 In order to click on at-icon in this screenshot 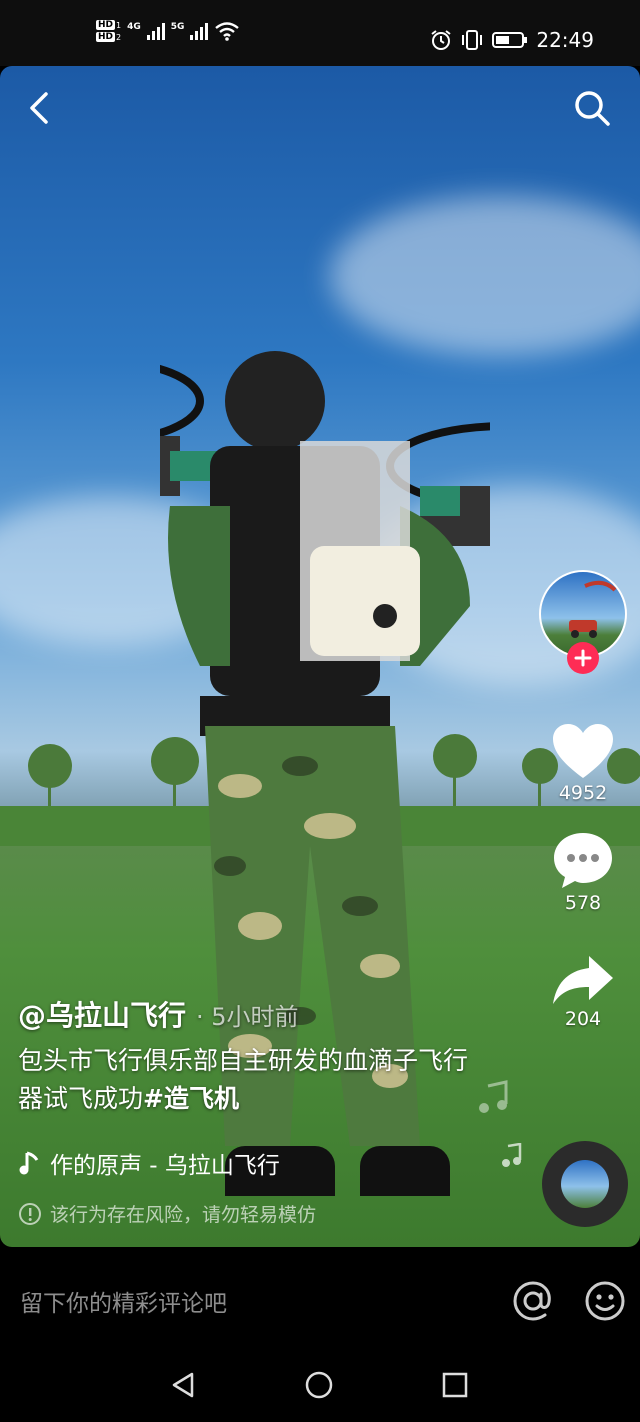, I will do `click(532, 1301)`.